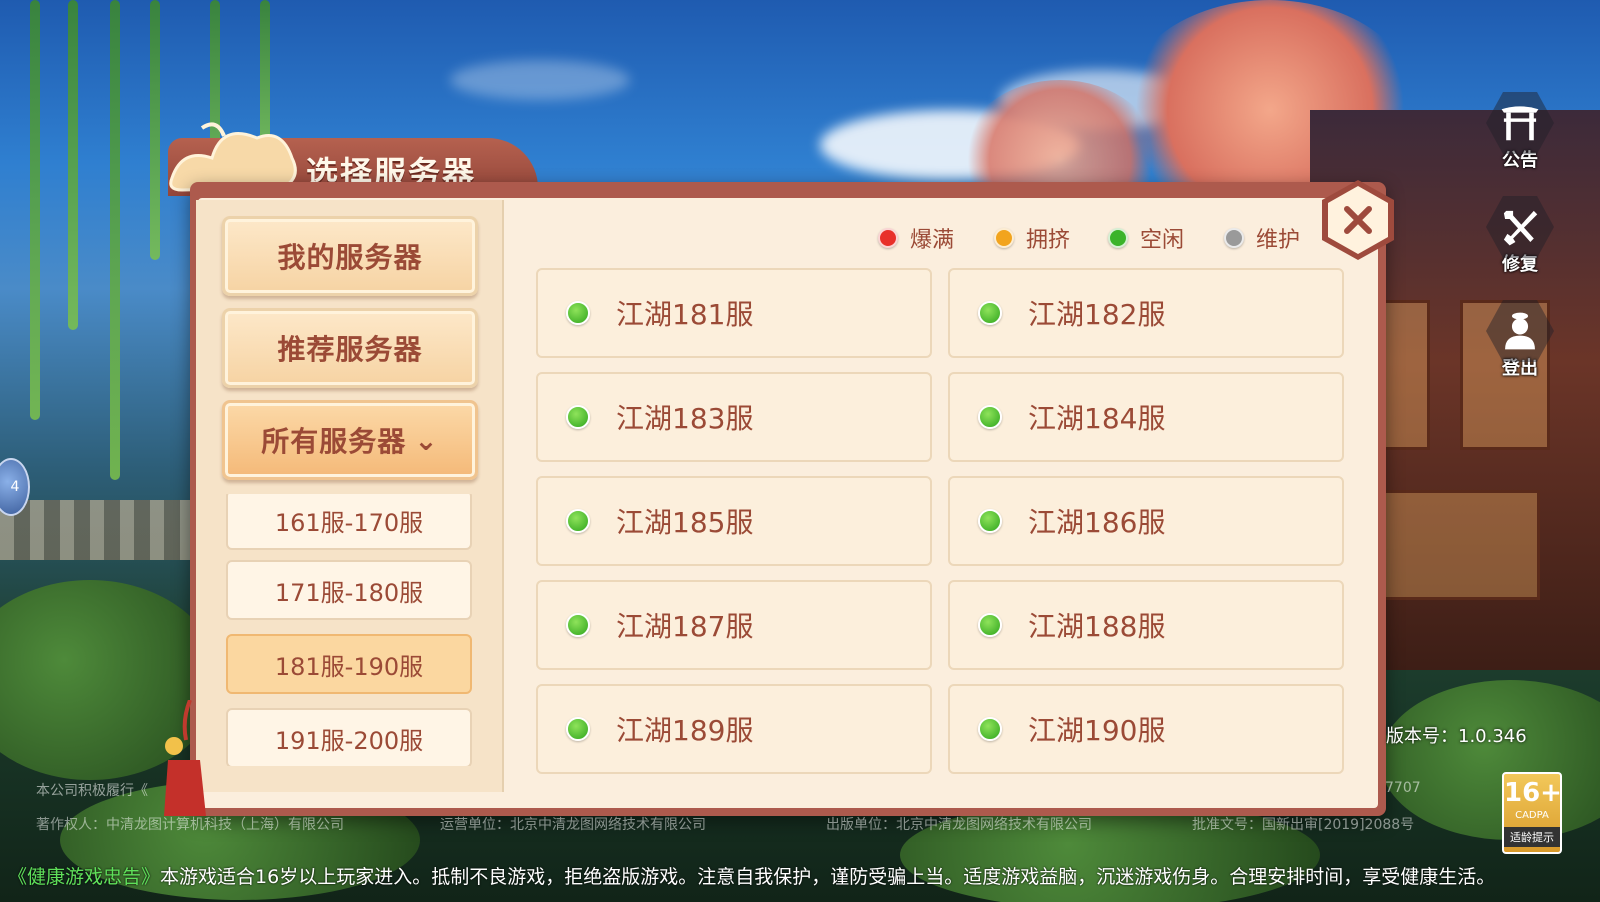 The width and height of the screenshot is (1600, 902). I want to click on age-rating-badge: 16+ CADPA 适龄提示, so click(1532, 813).